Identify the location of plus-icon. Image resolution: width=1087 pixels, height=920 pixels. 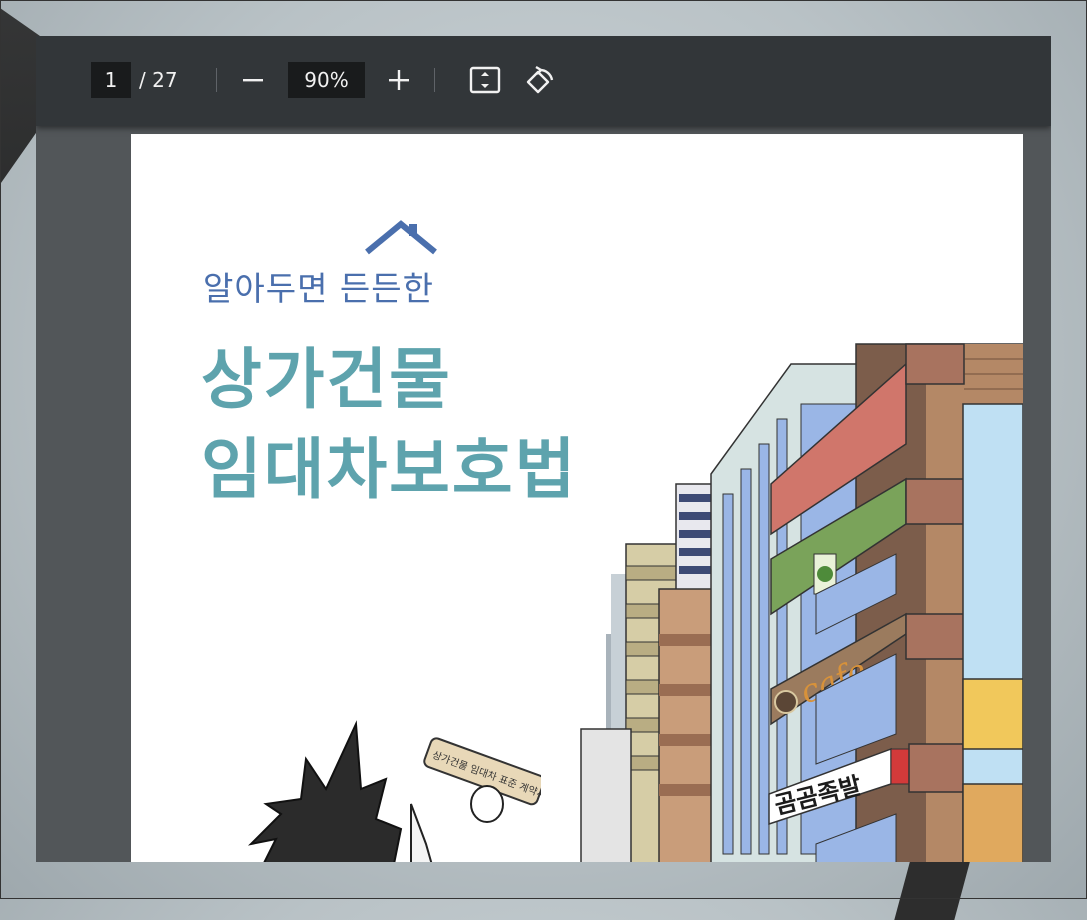
(399, 80).